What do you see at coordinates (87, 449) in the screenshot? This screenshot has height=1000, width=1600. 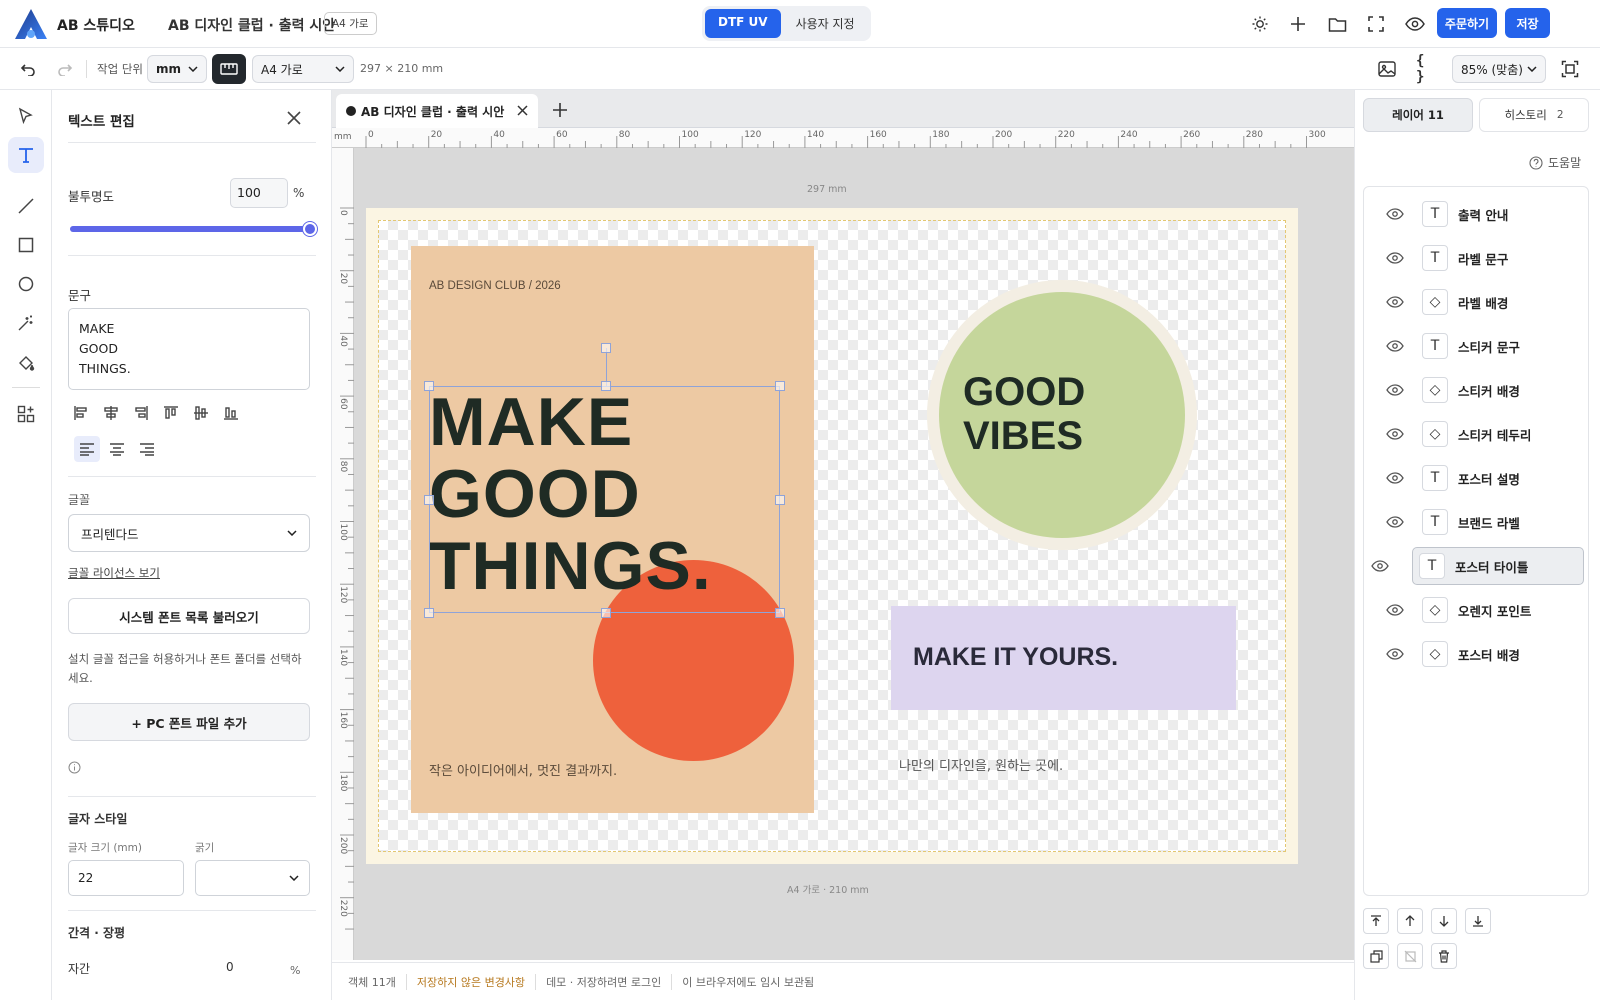 I see `text-align-left-icon` at bounding box center [87, 449].